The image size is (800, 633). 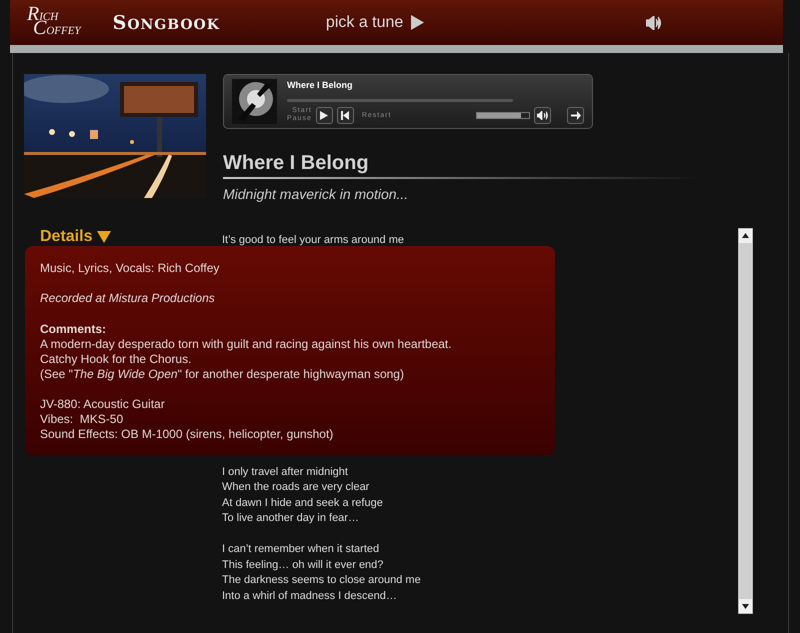 I want to click on lyric-line: The darkness seems to close around me, so click(x=321, y=580).